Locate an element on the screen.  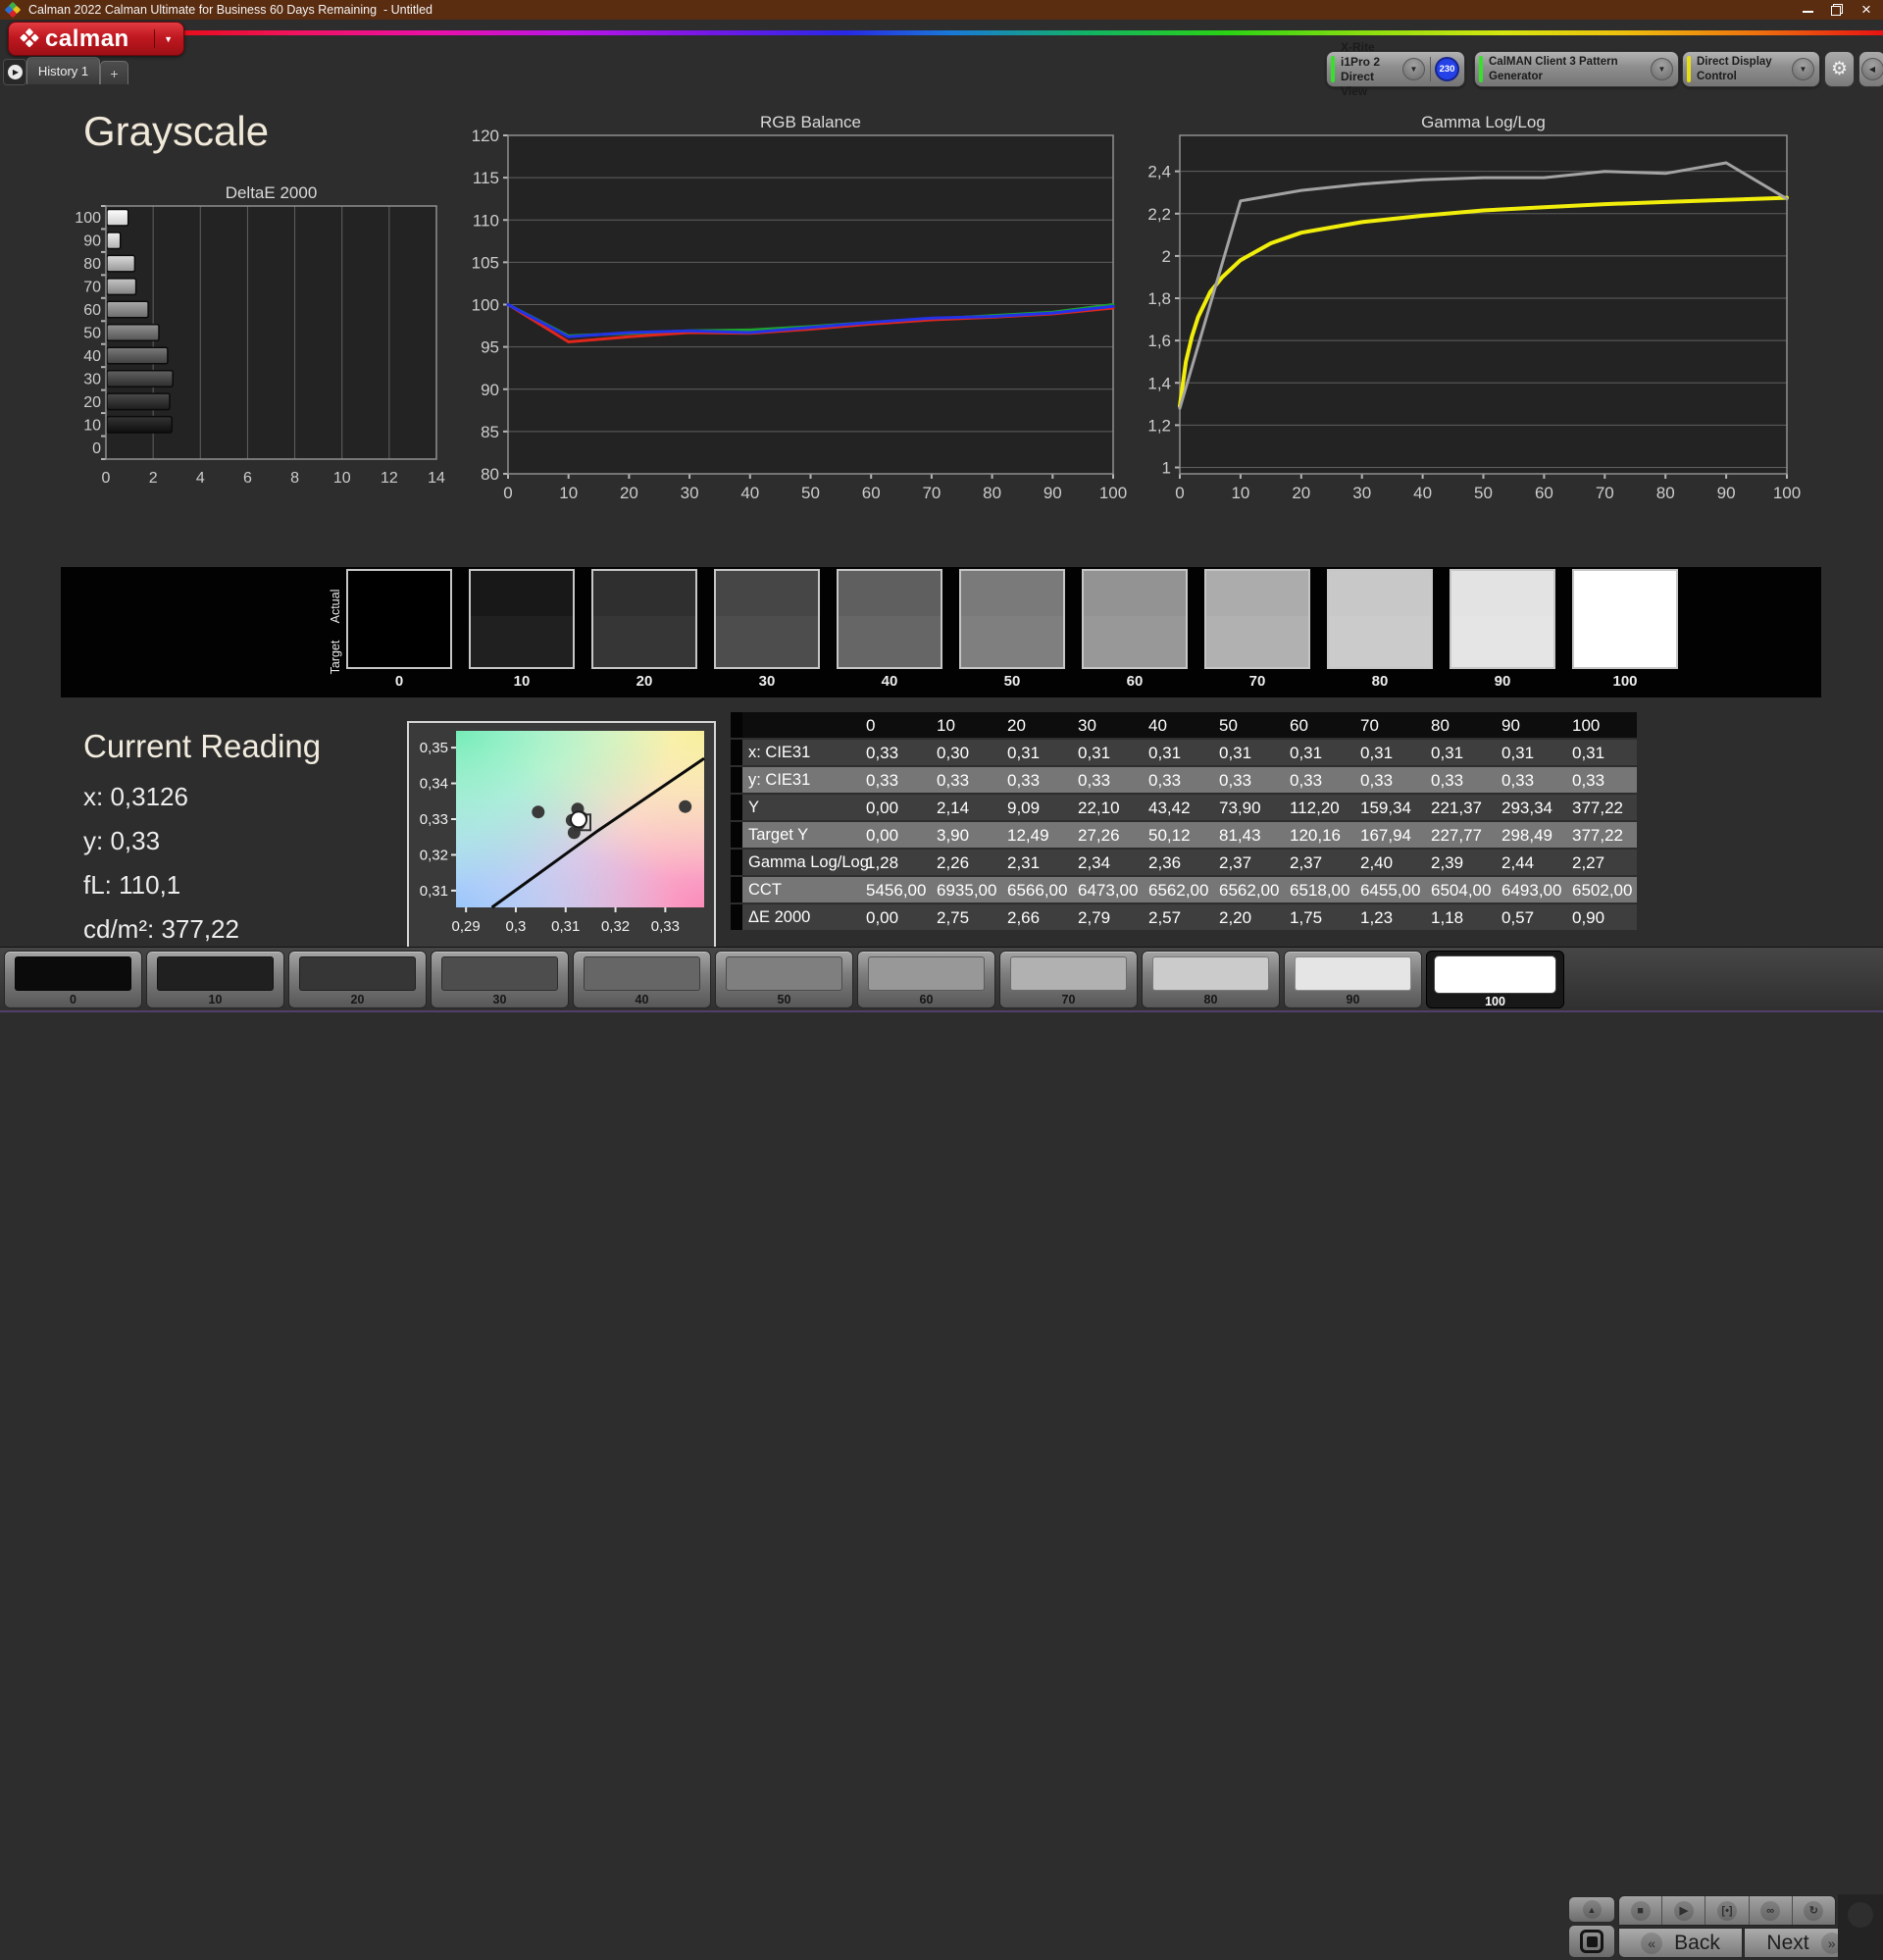
pattern-button-20: 20 is located at coordinates (358, 979).